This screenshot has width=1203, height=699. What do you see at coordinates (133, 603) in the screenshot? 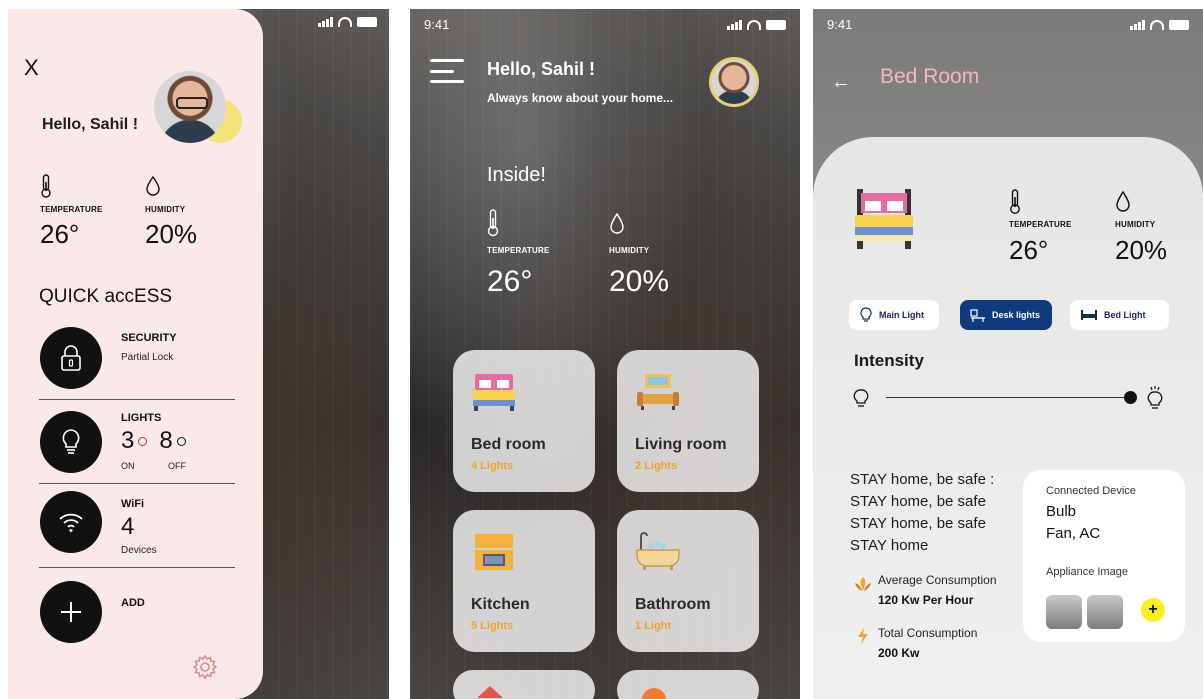
I see `add-title: ADD` at bounding box center [133, 603].